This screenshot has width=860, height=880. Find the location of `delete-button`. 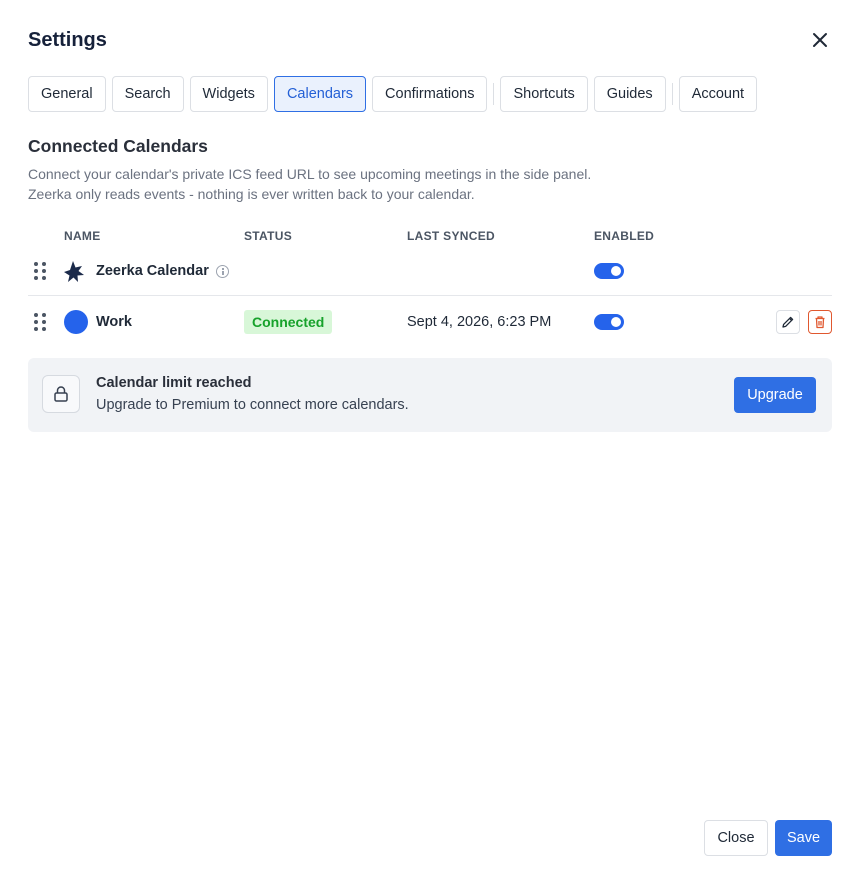

delete-button is located at coordinates (820, 322).